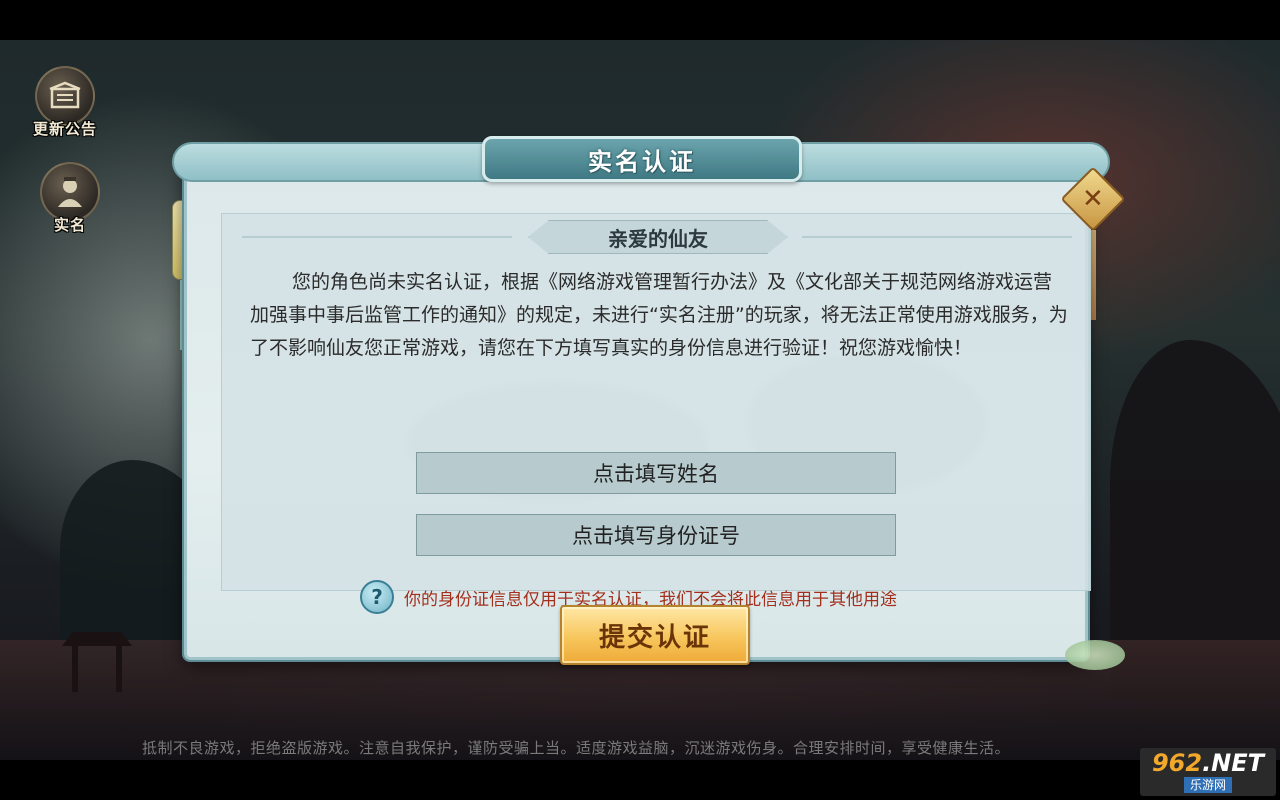 This screenshot has height=800, width=1280. What do you see at coordinates (377, 597) in the screenshot?
I see `question-mark-icon: ?` at bounding box center [377, 597].